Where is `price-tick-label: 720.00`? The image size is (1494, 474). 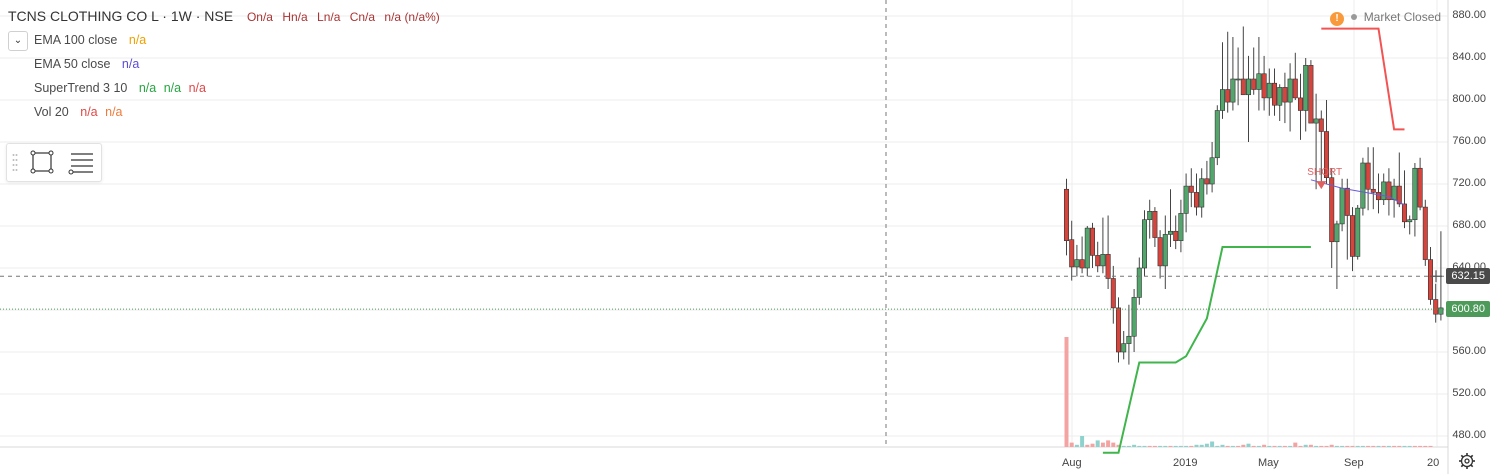 price-tick-label: 720.00 is located at coordinates (1469, 183).